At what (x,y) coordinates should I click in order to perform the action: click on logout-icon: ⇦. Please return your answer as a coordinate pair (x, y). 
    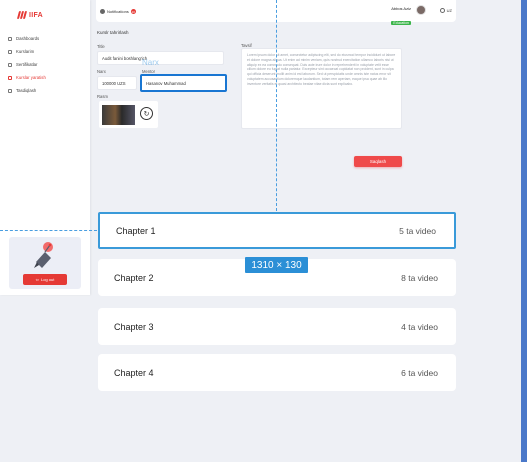
    Looking at the image, I should click on (37, 279).